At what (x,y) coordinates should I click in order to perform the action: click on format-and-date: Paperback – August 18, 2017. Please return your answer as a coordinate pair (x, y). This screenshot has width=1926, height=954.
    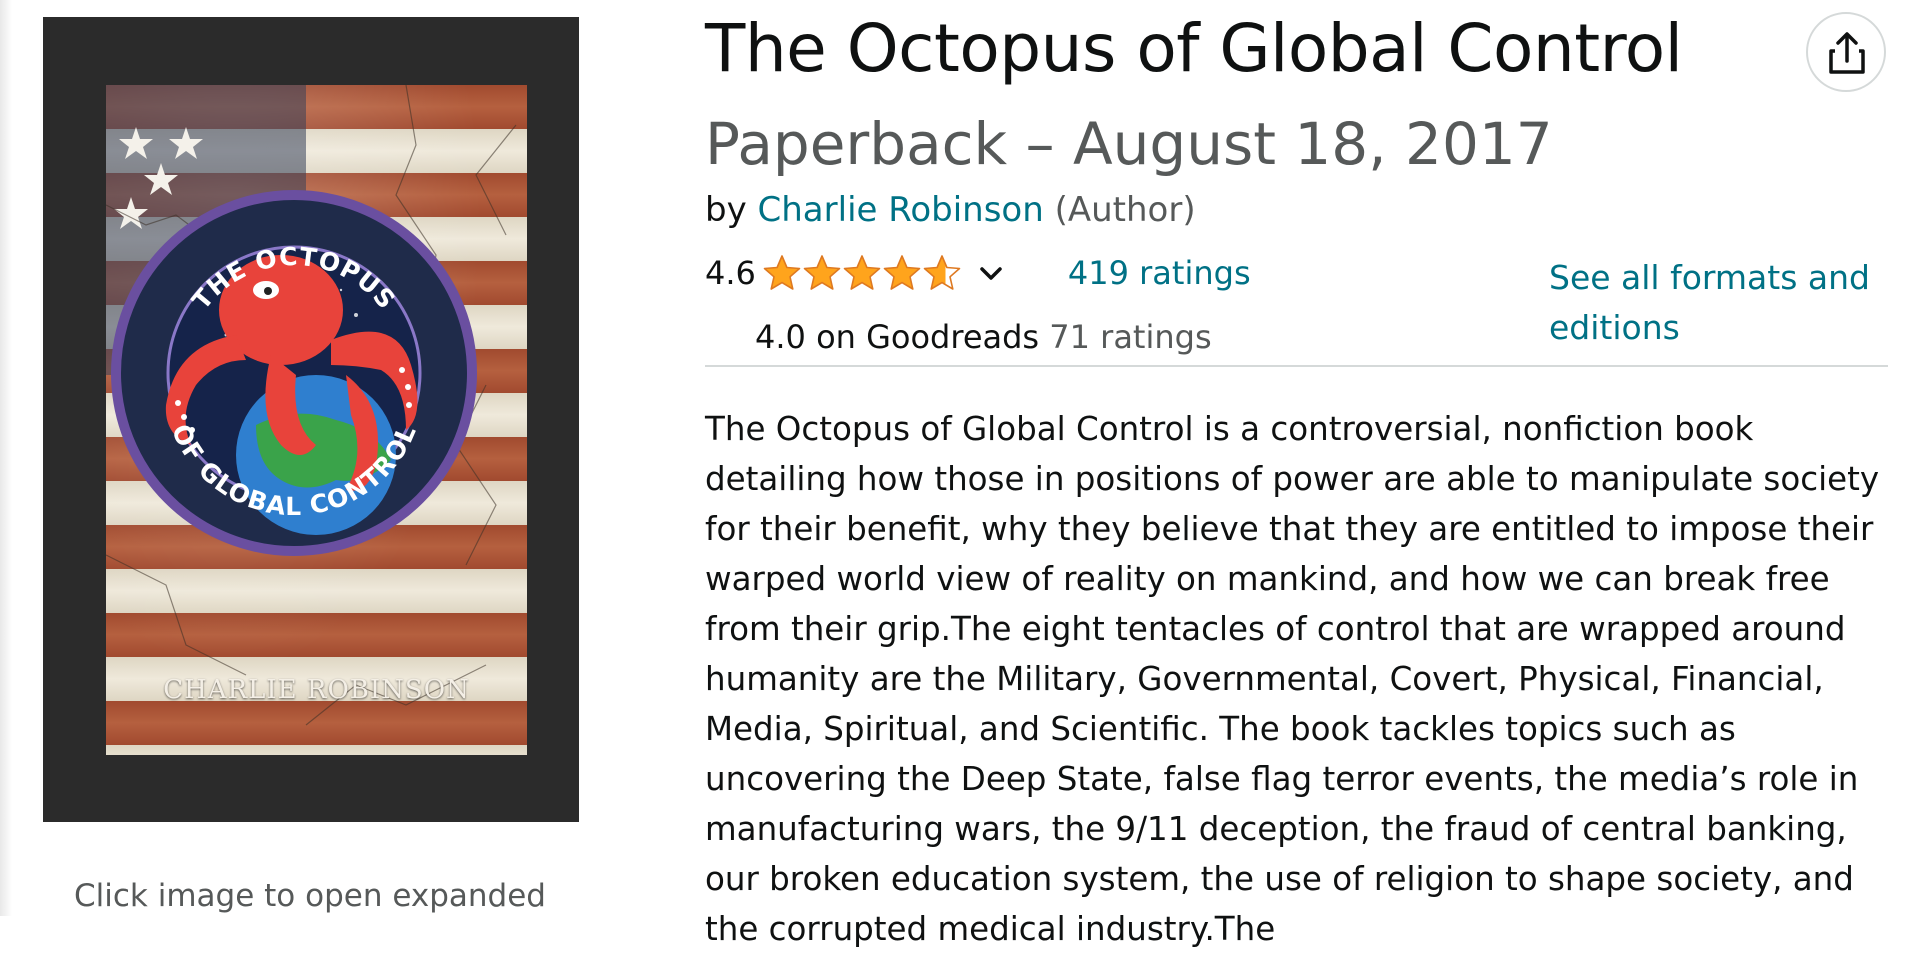
    Looking at the image, I should click on (1129, 144).